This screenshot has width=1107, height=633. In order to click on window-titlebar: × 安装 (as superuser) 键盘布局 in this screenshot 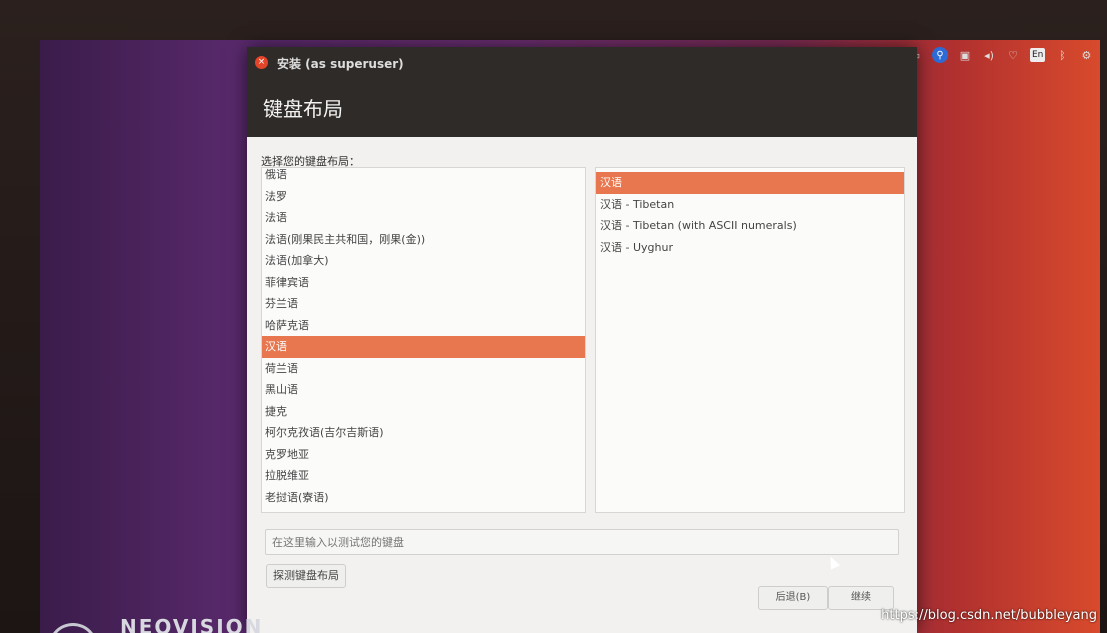, I will do `click(582, 92)`.